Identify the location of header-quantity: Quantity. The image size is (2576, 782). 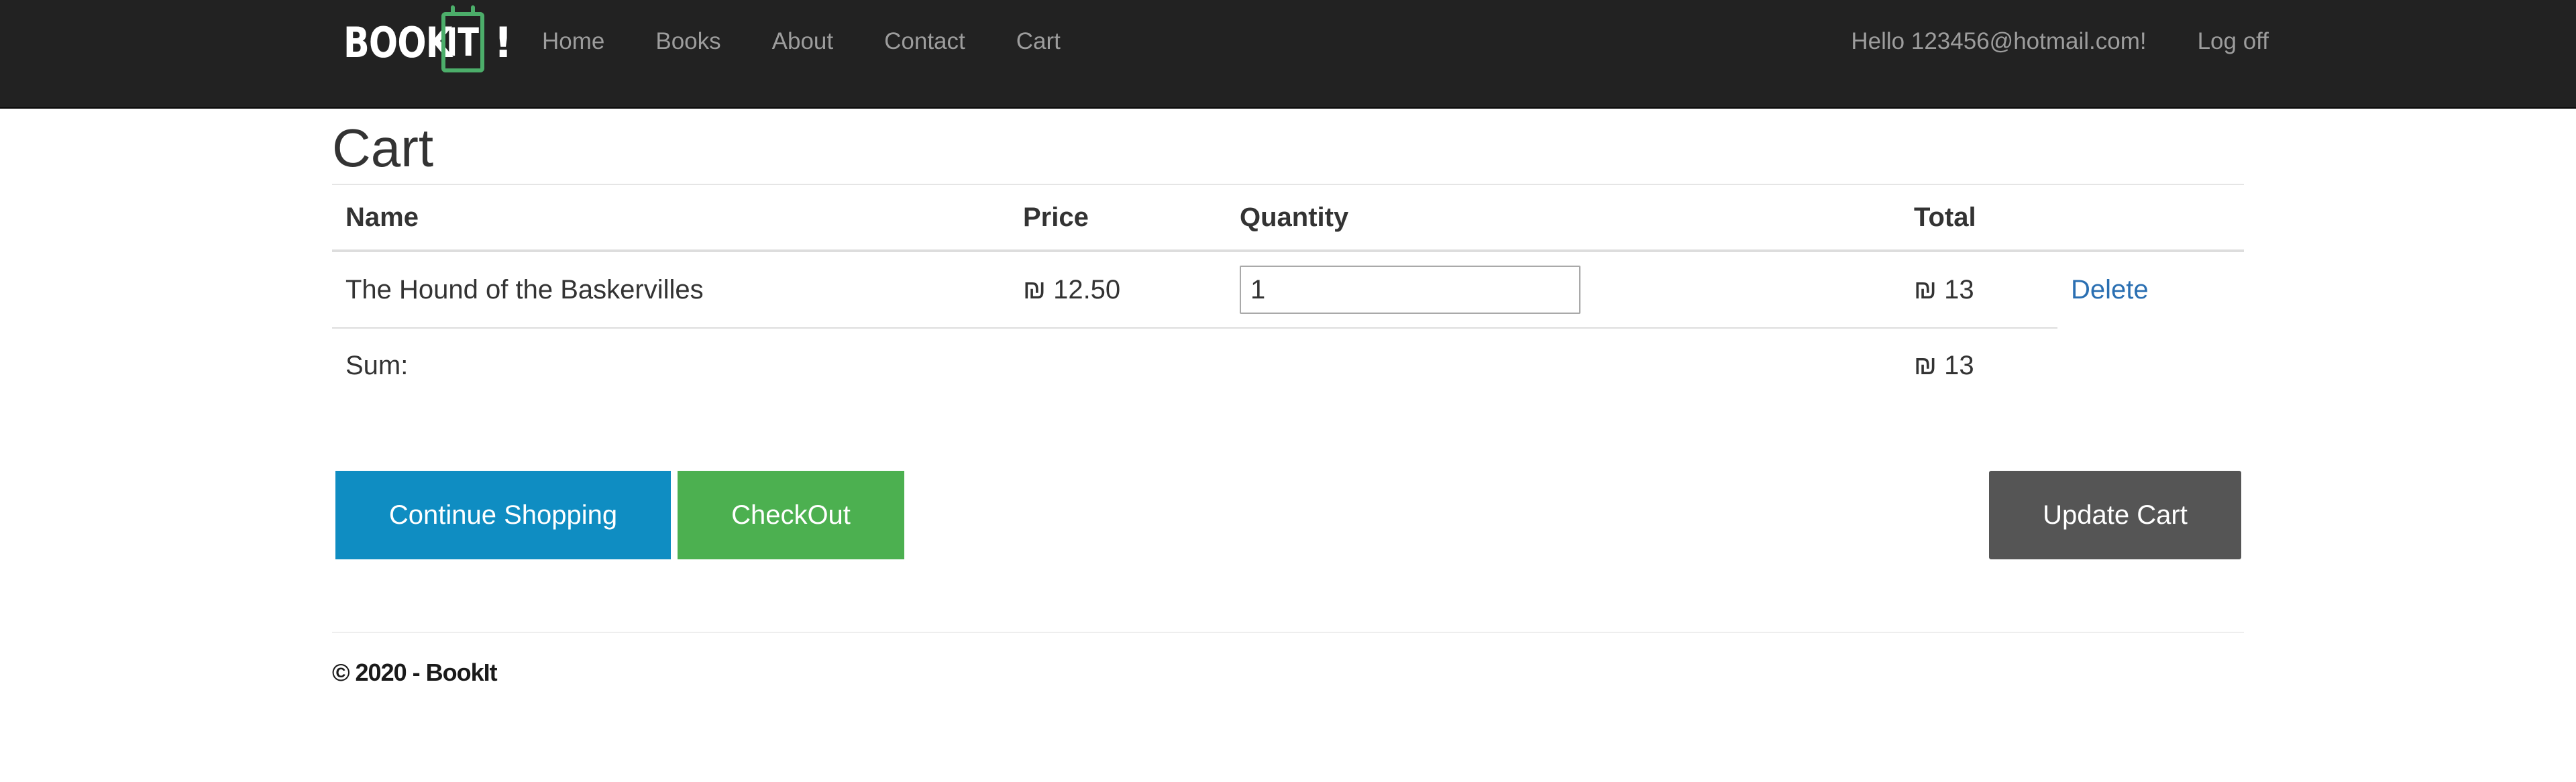
(1563, 219).